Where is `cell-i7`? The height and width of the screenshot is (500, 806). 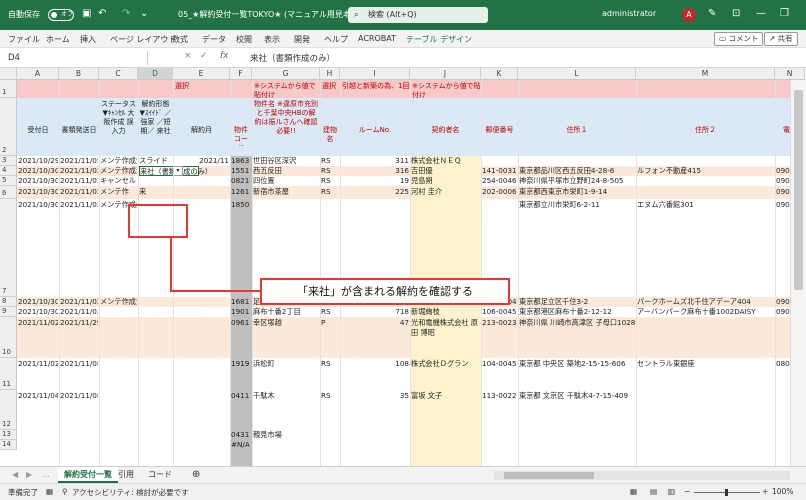 cell-i7 is located at coordinates (375, 210).